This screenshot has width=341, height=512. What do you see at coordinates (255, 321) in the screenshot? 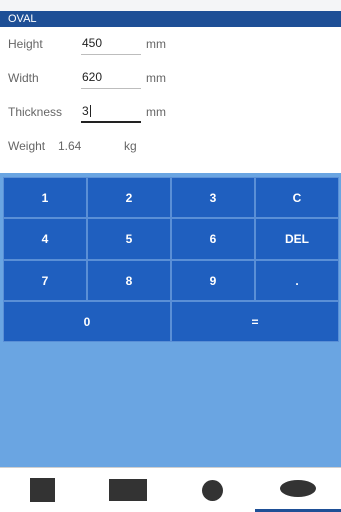
I see `equals-button: =` at bounding box center [255, 321].